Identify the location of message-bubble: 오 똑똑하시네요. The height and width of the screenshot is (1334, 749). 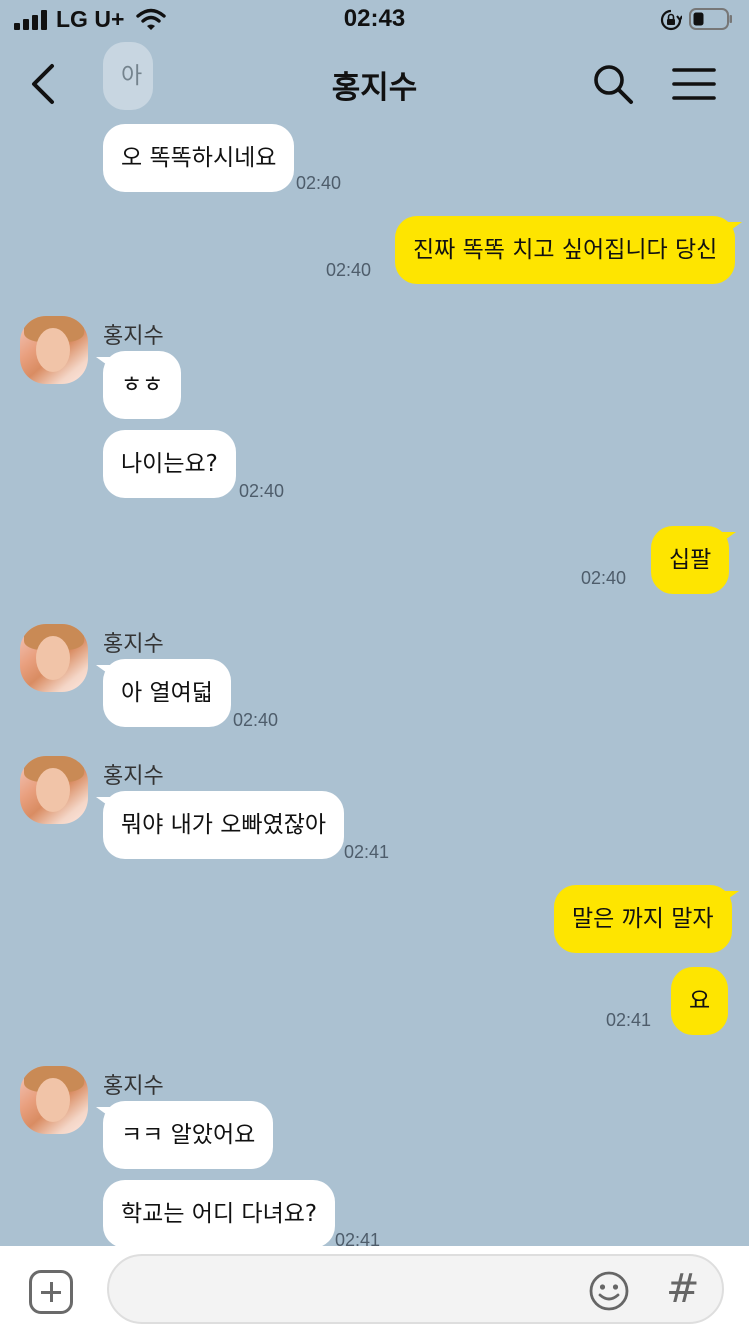
(199, 158).